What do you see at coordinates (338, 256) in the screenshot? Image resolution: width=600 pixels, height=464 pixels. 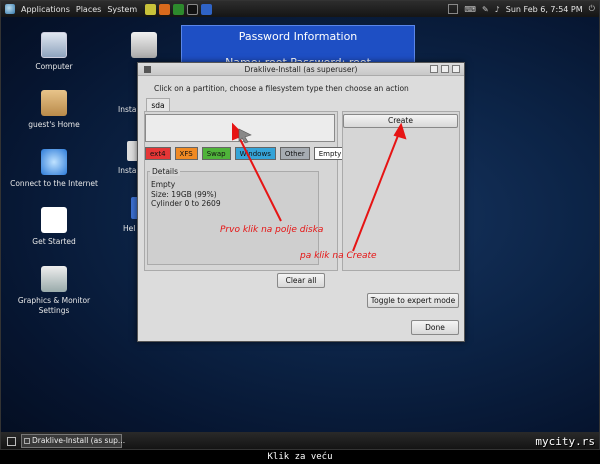 I see `annotation-second: pa klik na Create` at bounding box center [338, 256].